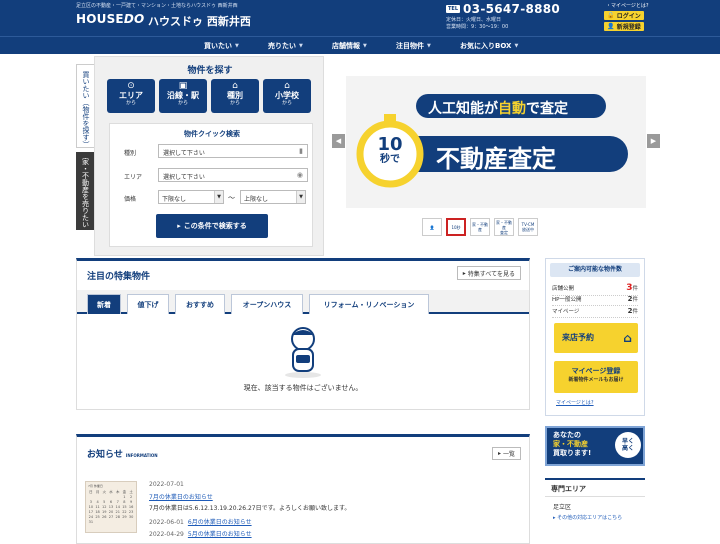 The image size is (720, 544). I want to click on thumbnail-1: 👤, so click(432, 227).